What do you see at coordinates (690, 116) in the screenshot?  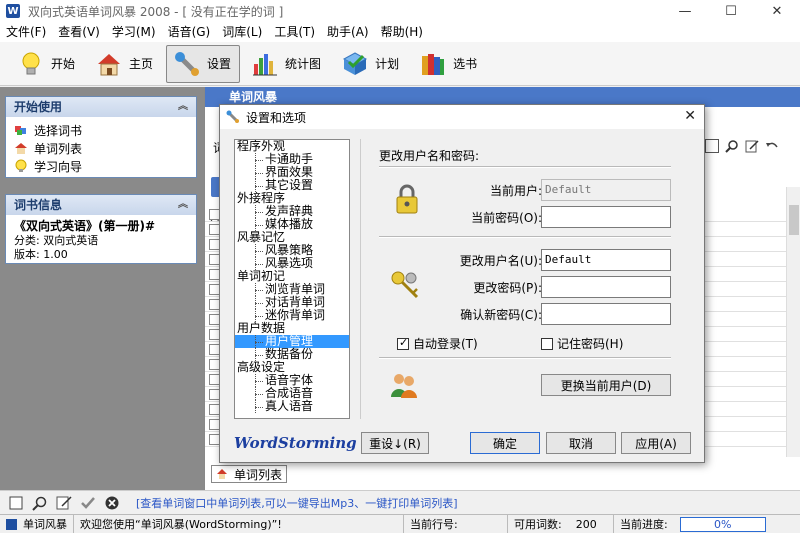 I see `dialog-close-button: ✕` at bounding box center [690, 116].